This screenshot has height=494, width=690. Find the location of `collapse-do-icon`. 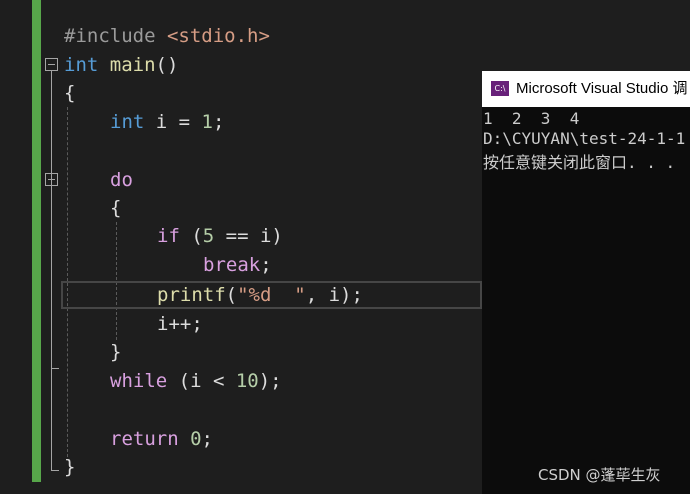

collapse-do-icon is located at coordinates (51, 179).